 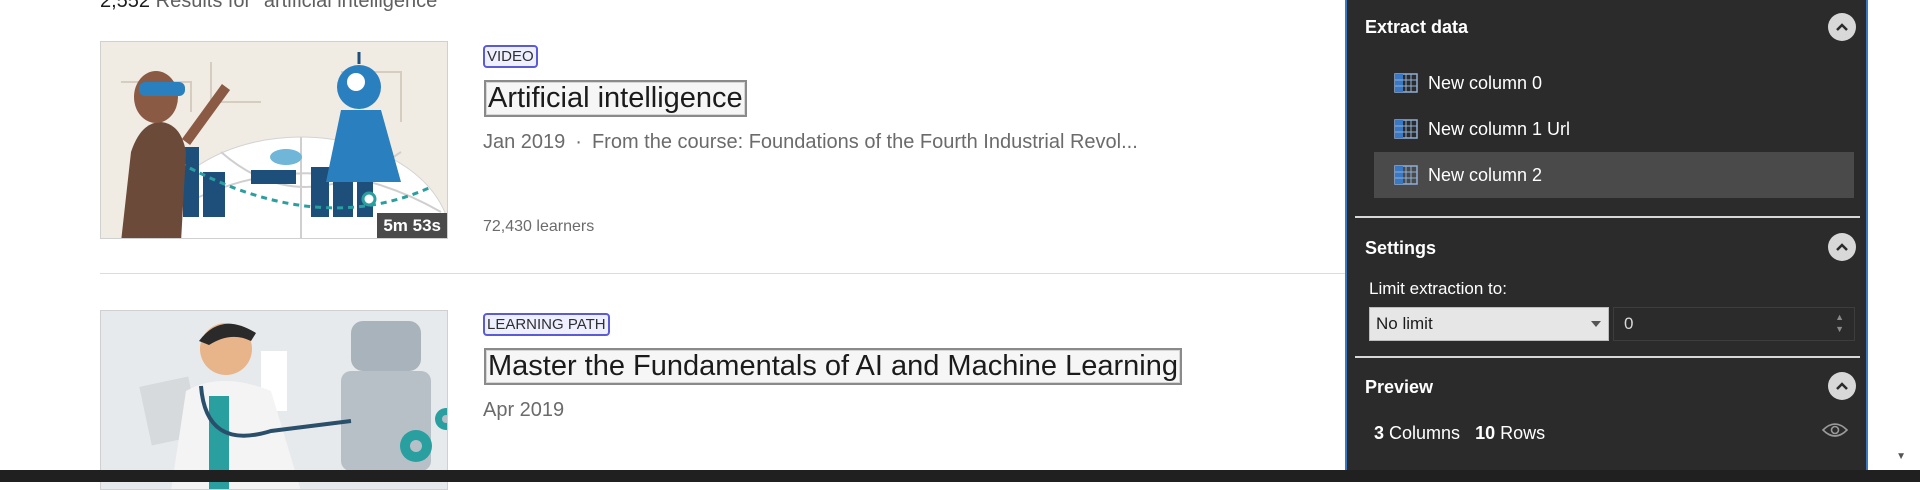 I want to click on collapse-extract-button, so click(x=1842, y=27).